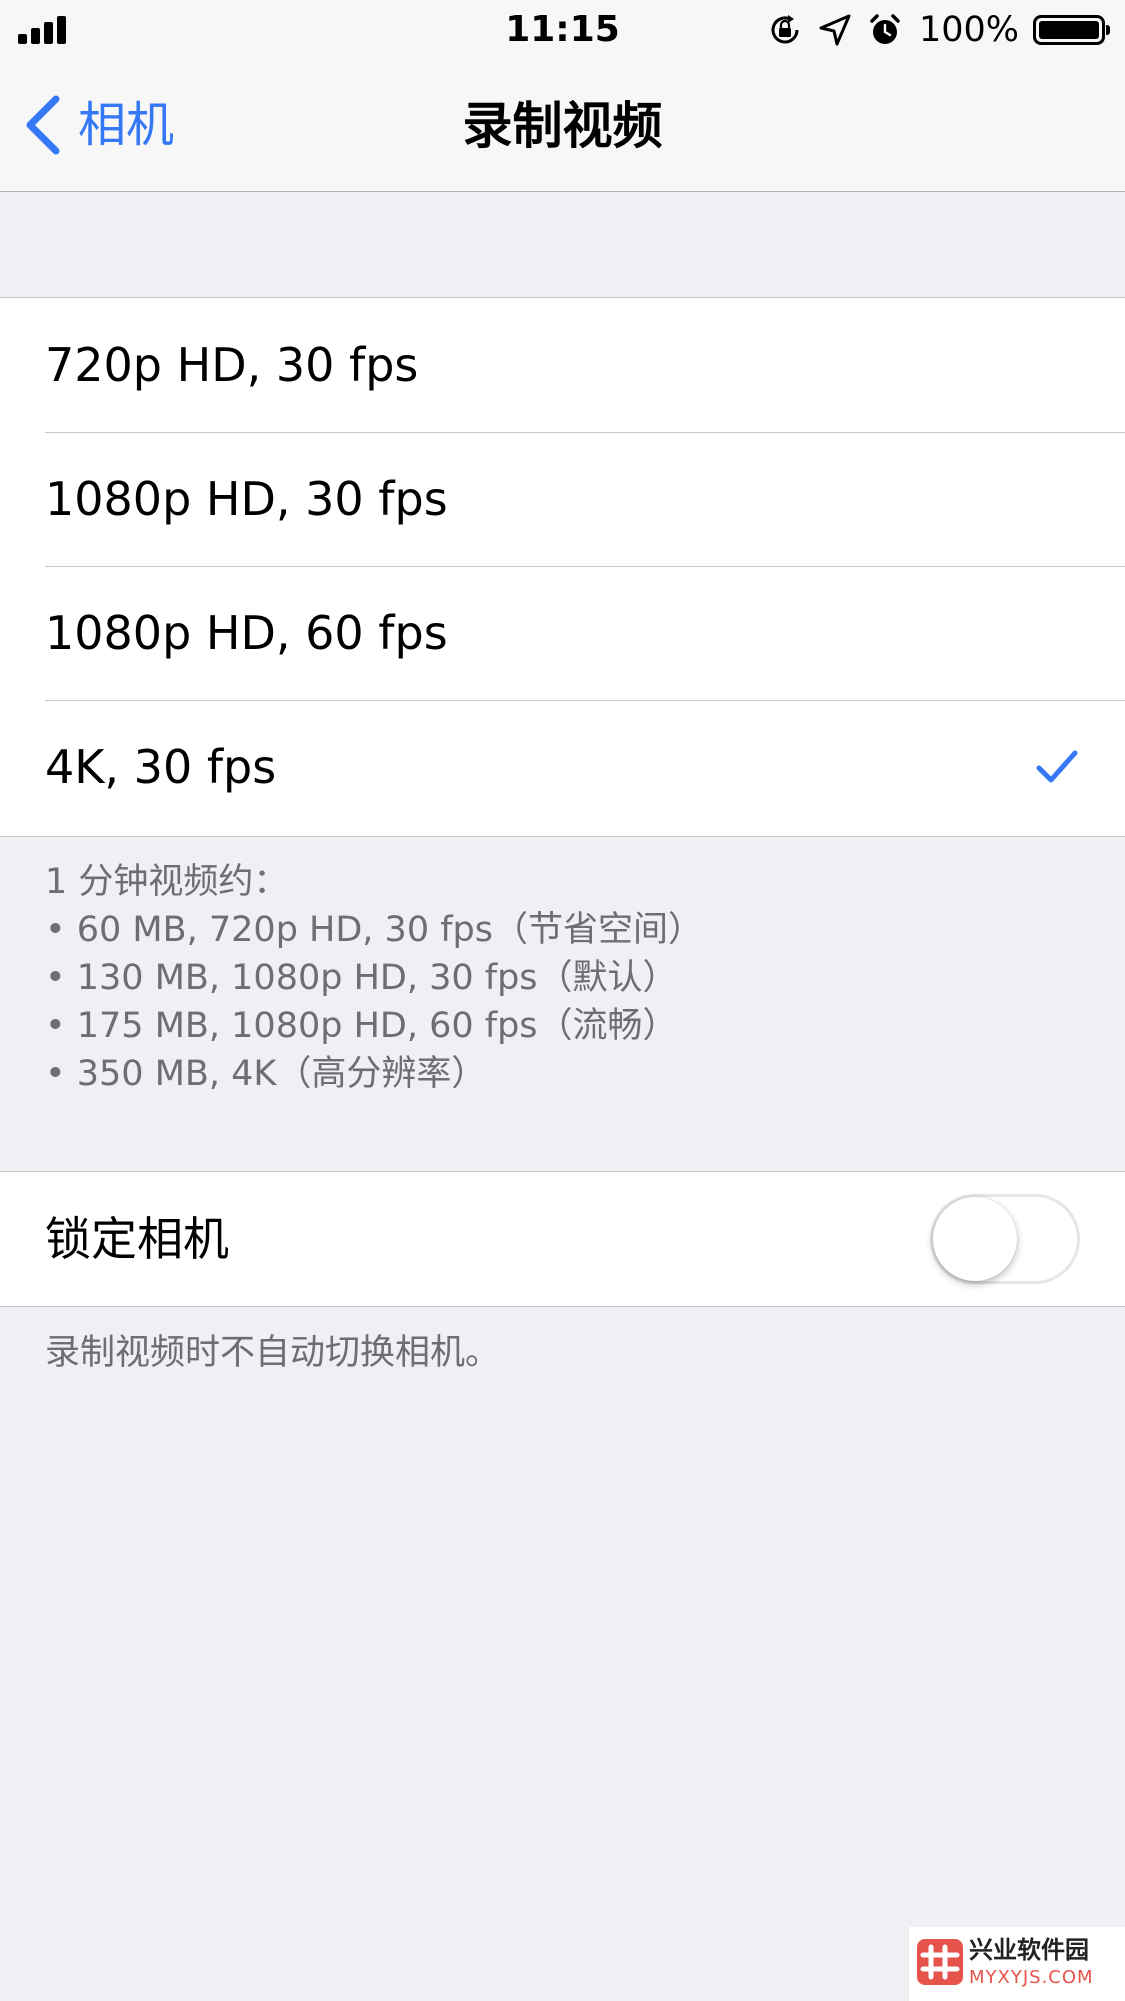 This screenshot has width=1125, height=2001. I want to click on watermark-logo-icon, so click(940, 1962).